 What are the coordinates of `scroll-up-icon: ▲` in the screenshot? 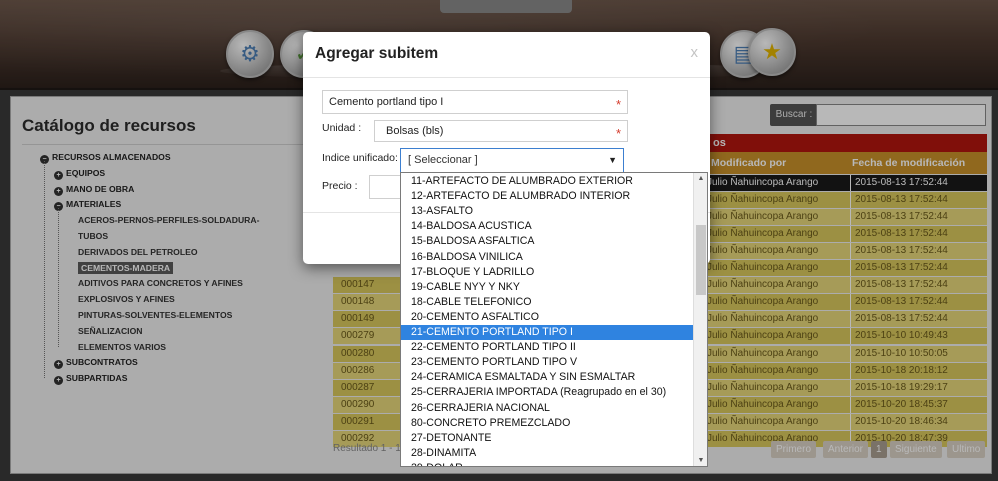 It's located at (700, 178).